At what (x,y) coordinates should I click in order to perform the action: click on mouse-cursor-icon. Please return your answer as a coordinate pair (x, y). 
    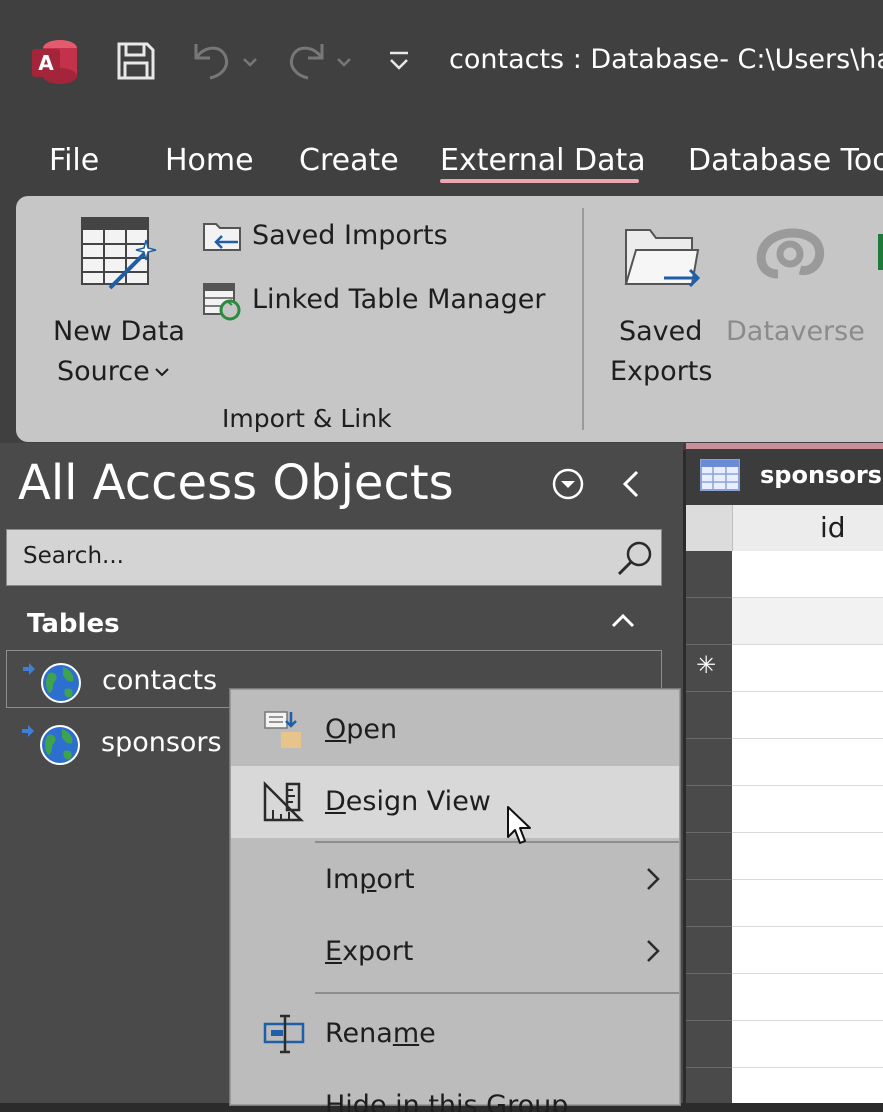
    Looking at the image, I should click on (519, 825).